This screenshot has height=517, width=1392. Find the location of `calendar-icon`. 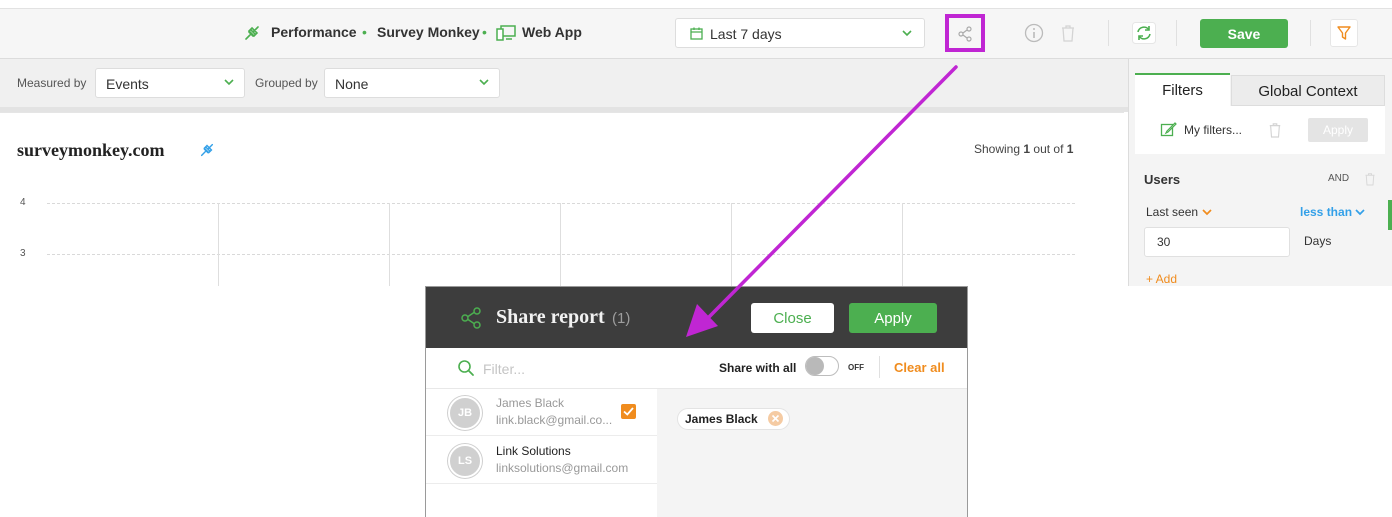

calendar-icon is located at coordinates (696, 33).